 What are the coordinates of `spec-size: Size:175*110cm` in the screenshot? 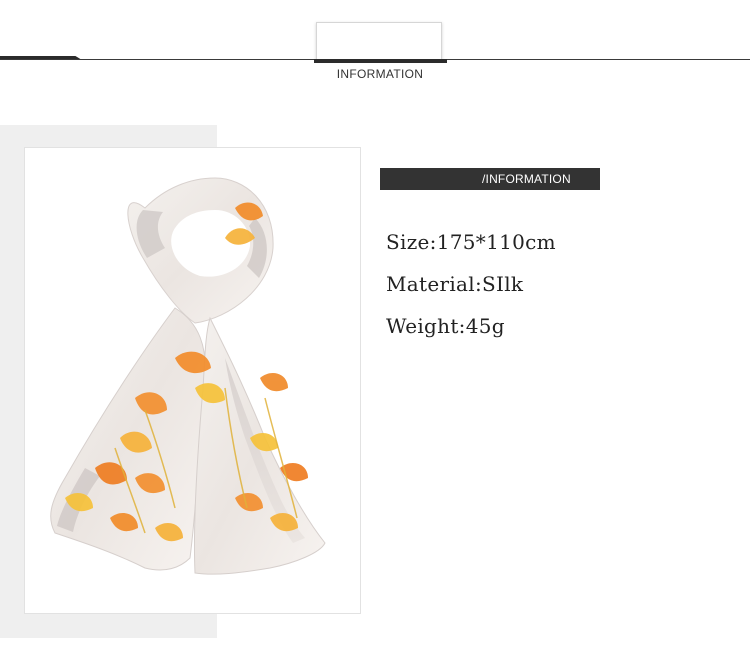 It's located at (471, 242).